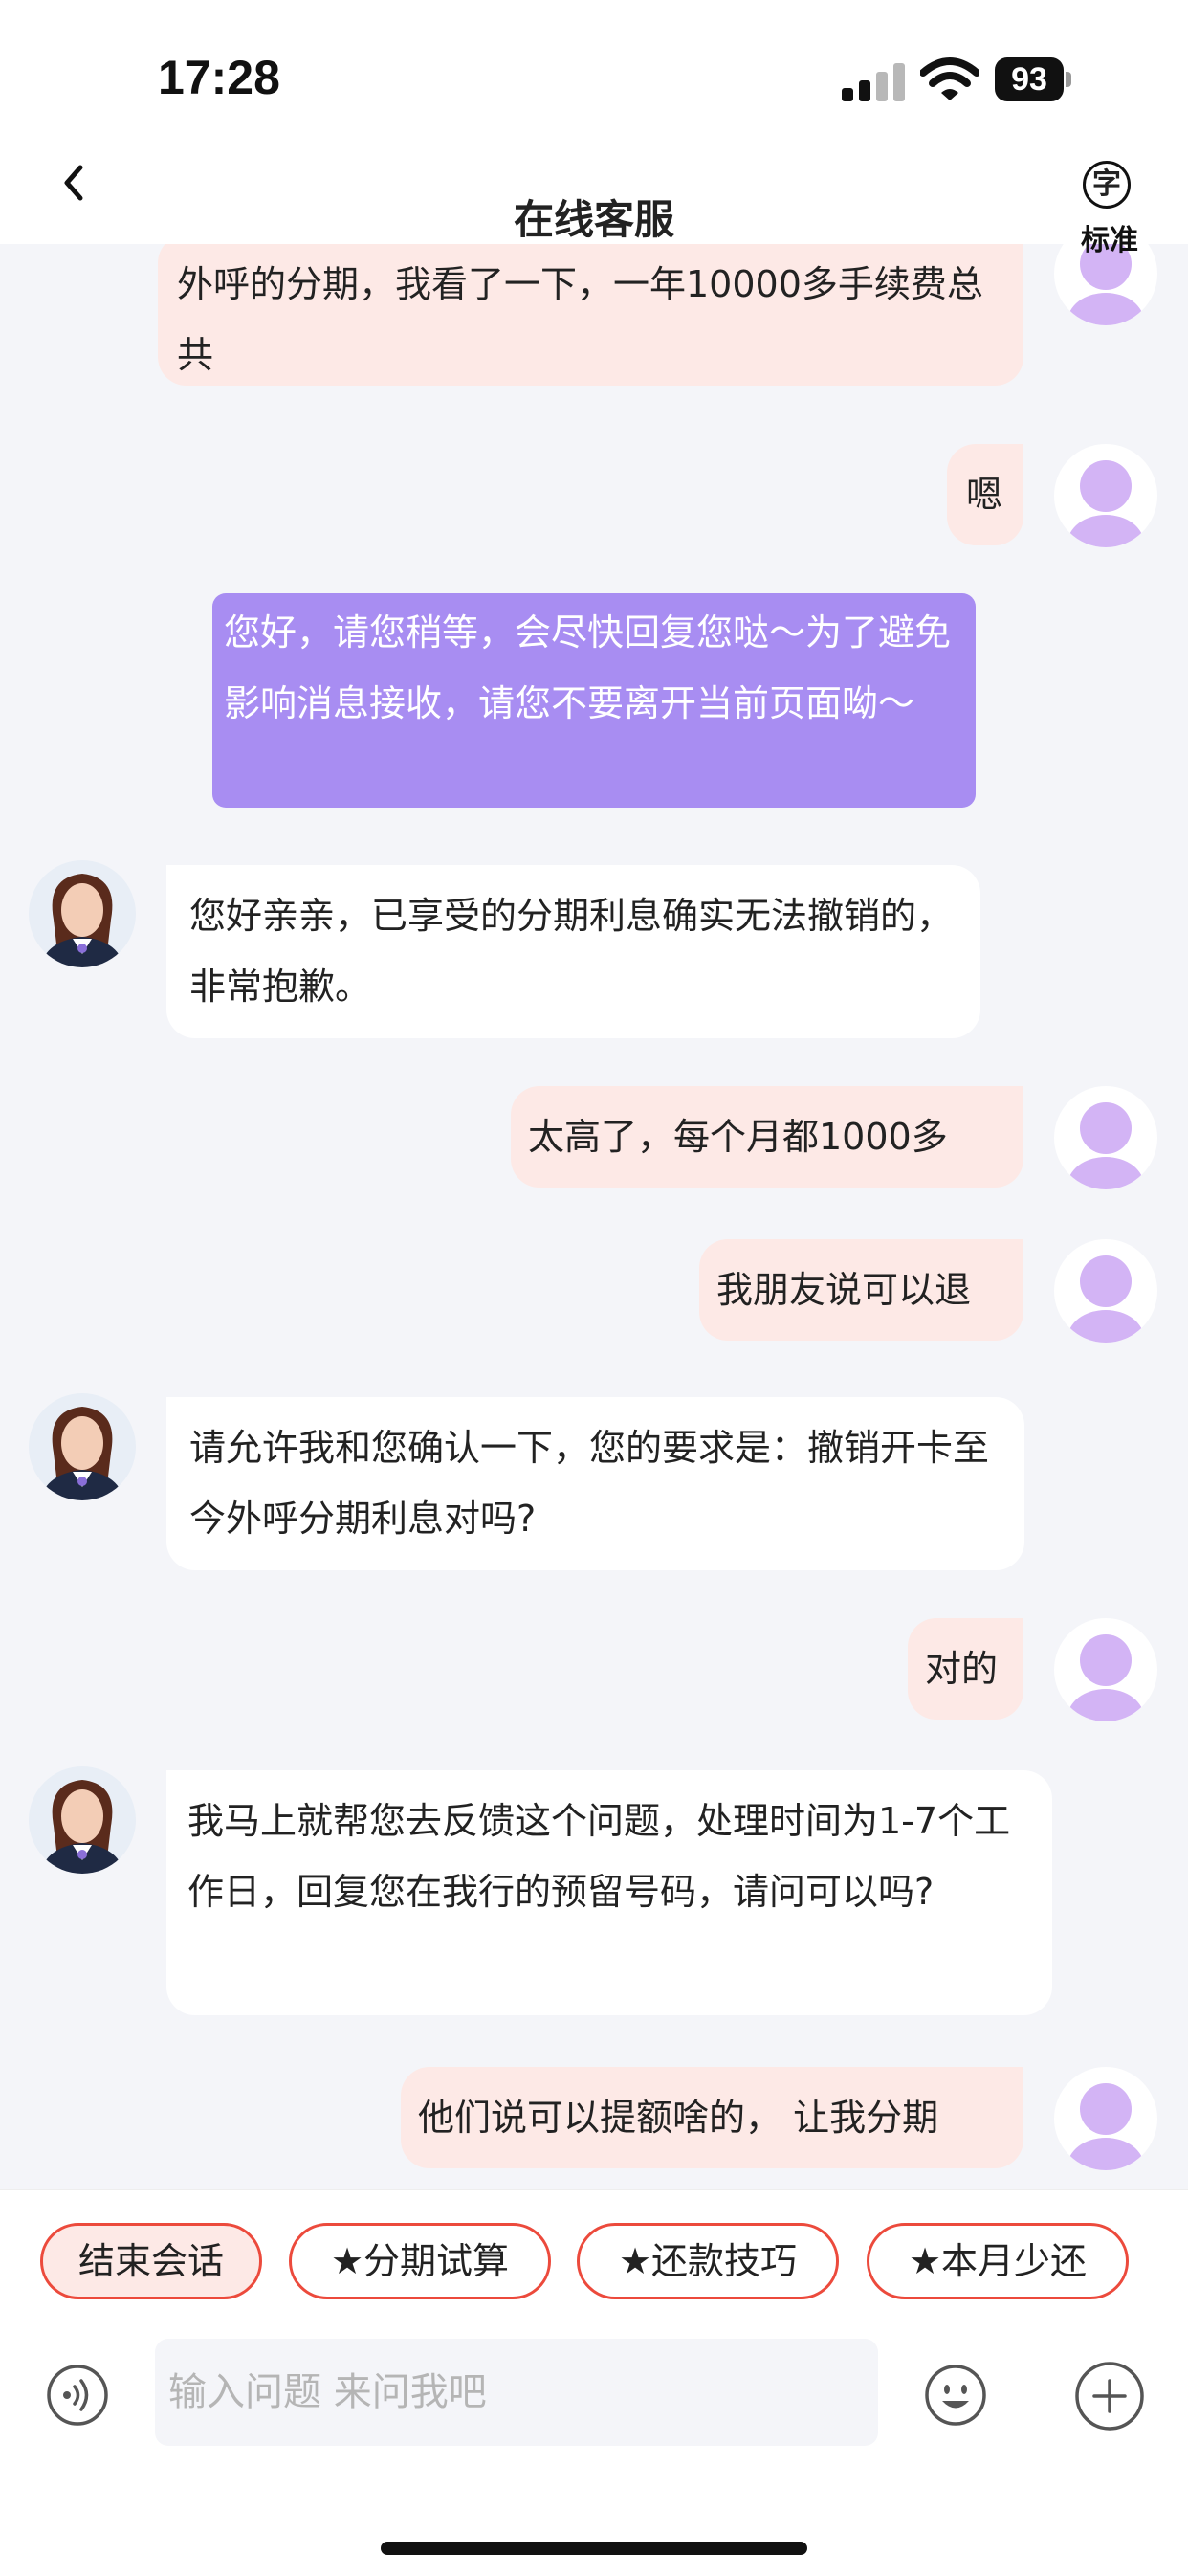  I want to click on emoji-icon, so click(955, 2395).